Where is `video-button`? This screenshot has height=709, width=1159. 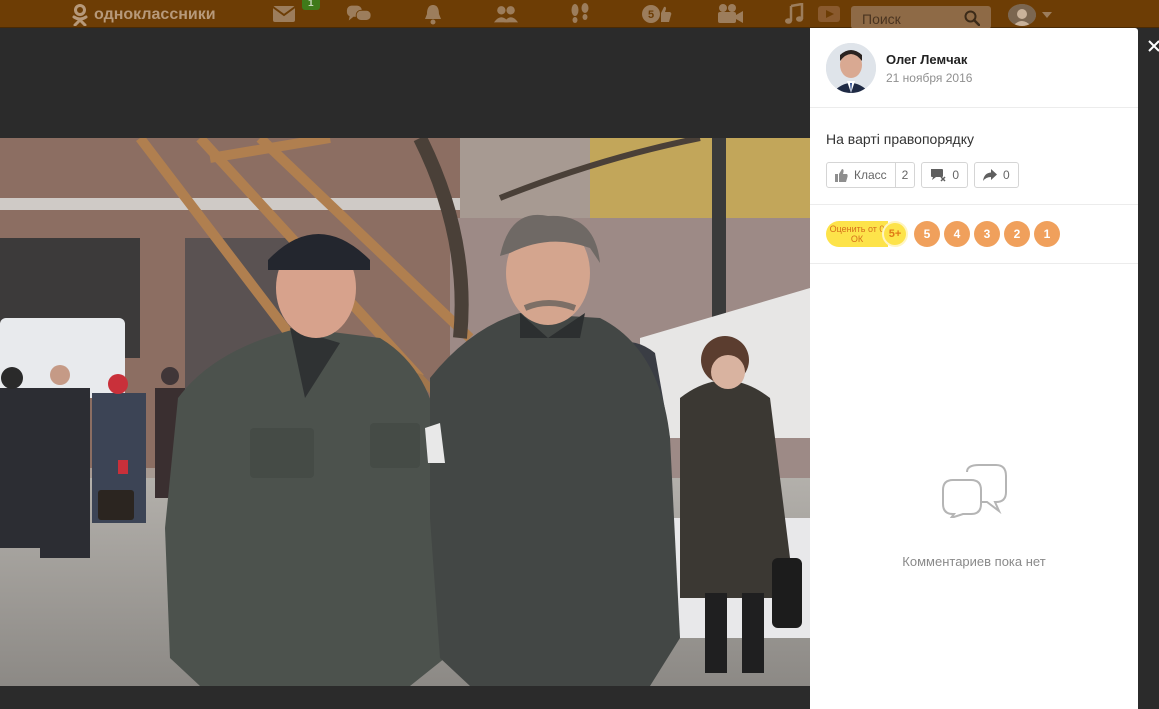 video-button is located at coordinates (730, 14).